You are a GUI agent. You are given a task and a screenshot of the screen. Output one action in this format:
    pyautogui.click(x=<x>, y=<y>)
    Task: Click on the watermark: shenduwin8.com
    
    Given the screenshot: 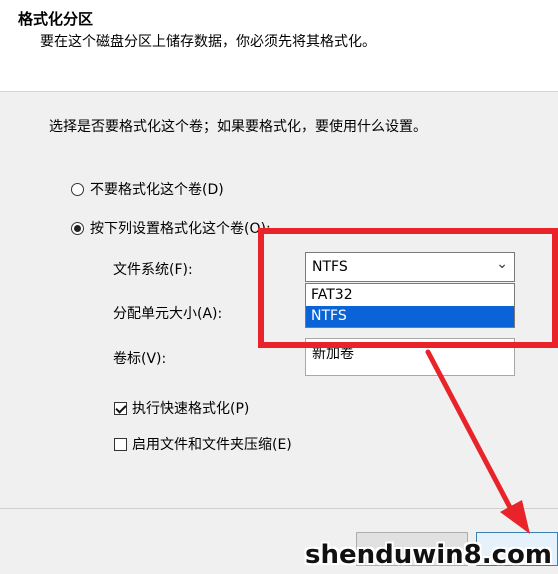 What is the action you would take?
    pyautogui.click(x=428, y=555)
    